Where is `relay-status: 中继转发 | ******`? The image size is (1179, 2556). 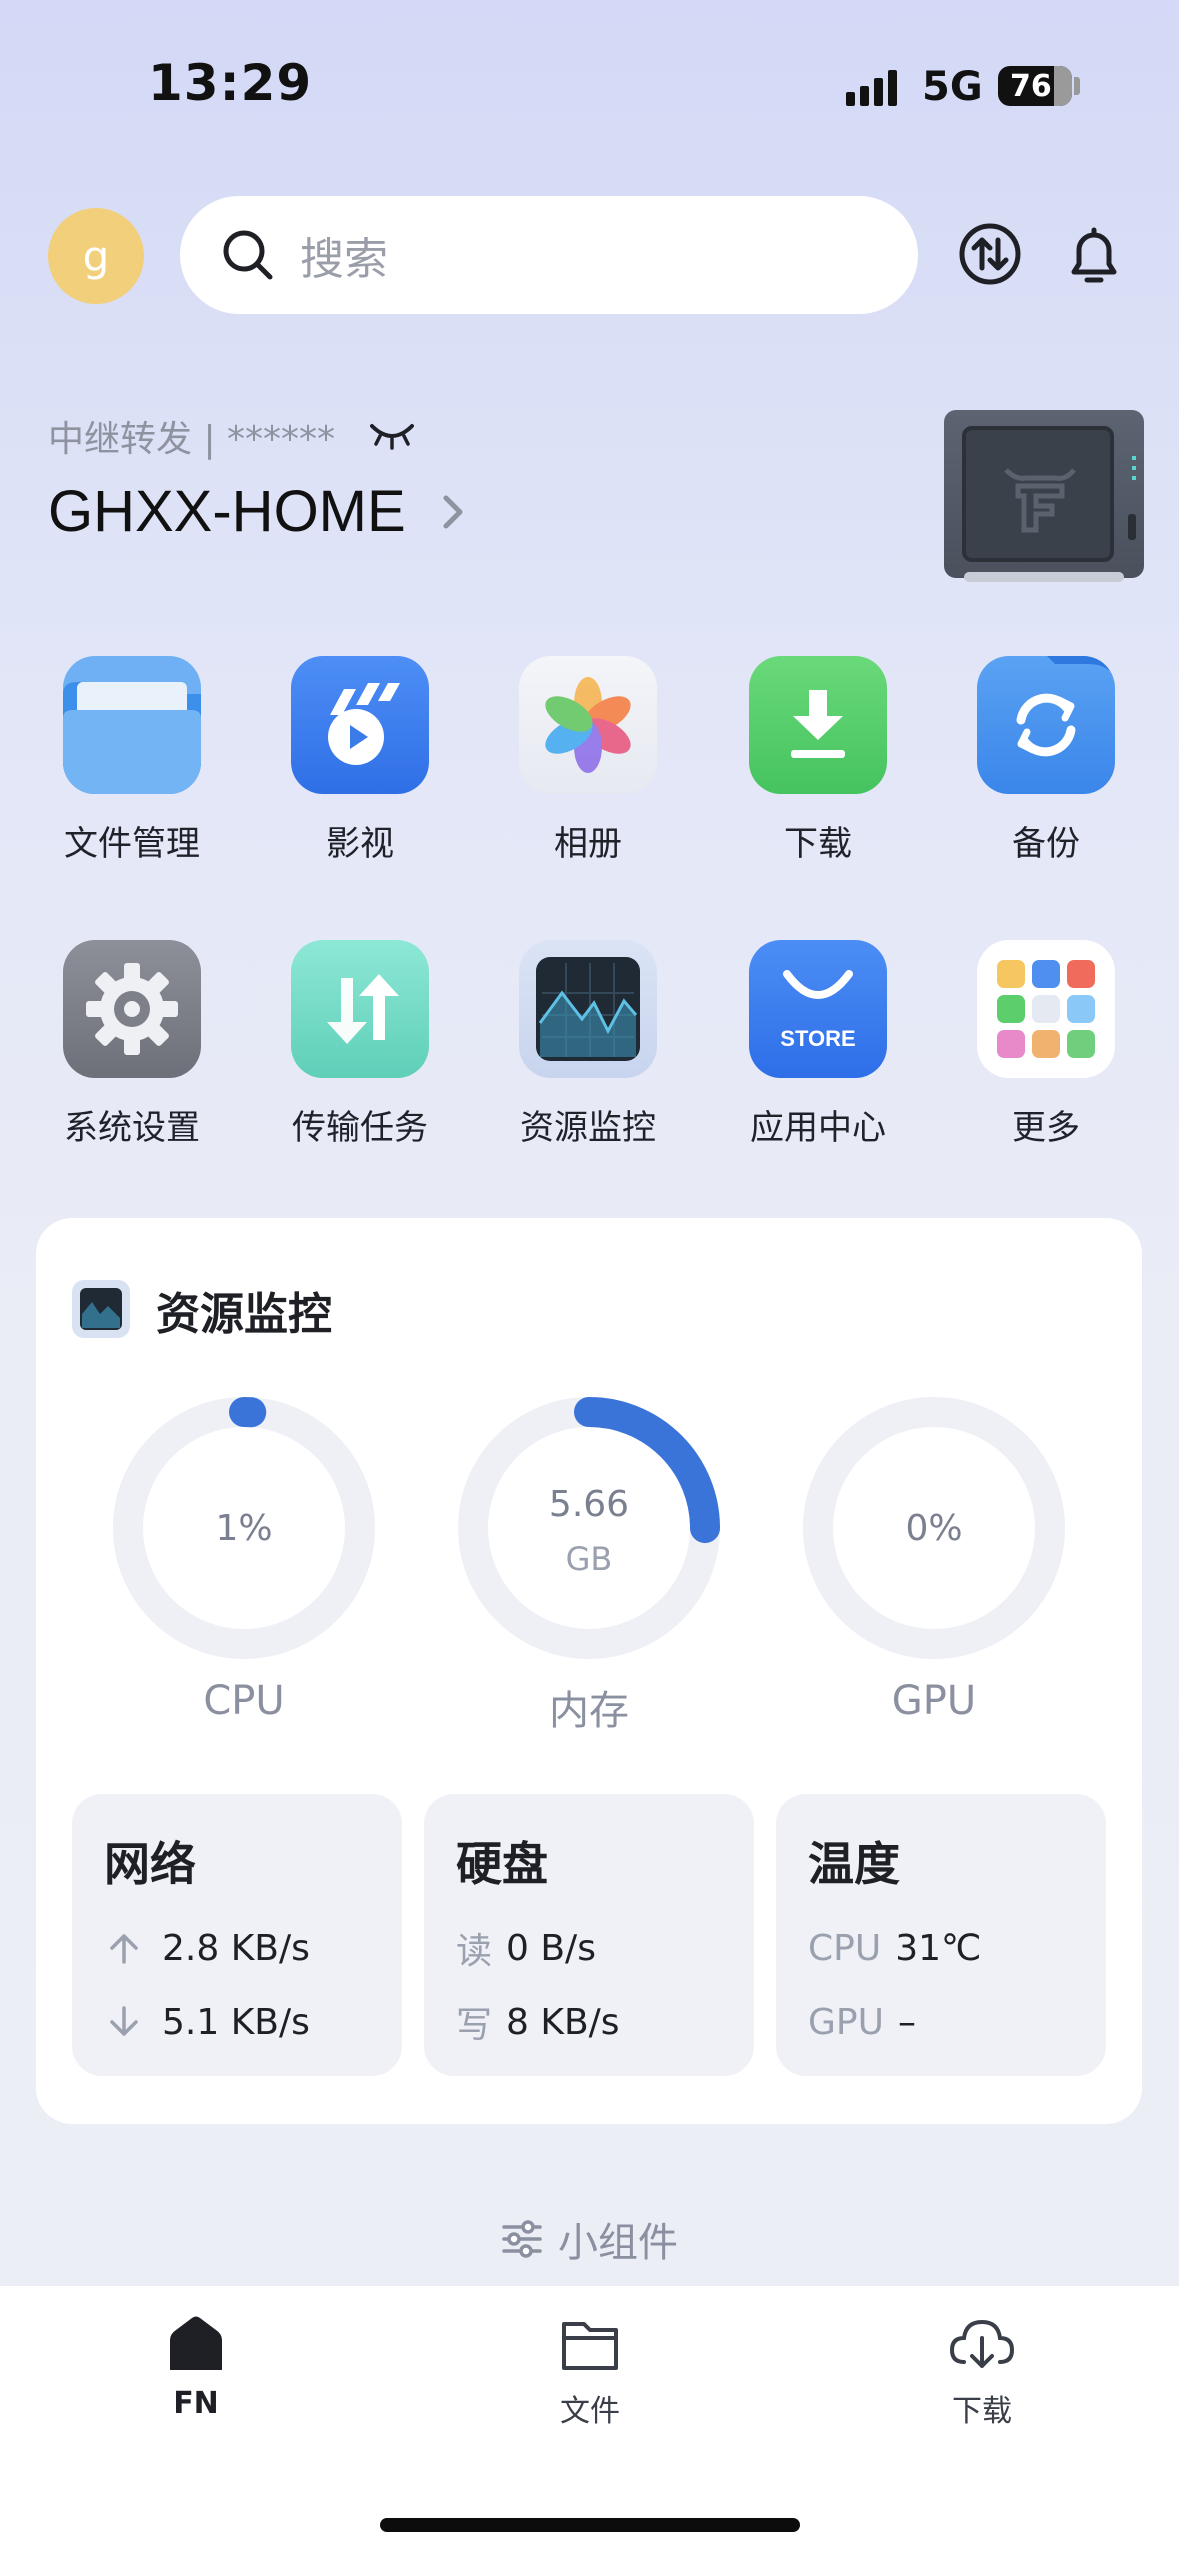
relay-status: 中继转发 | ****** is located at coordinates (192, 439).